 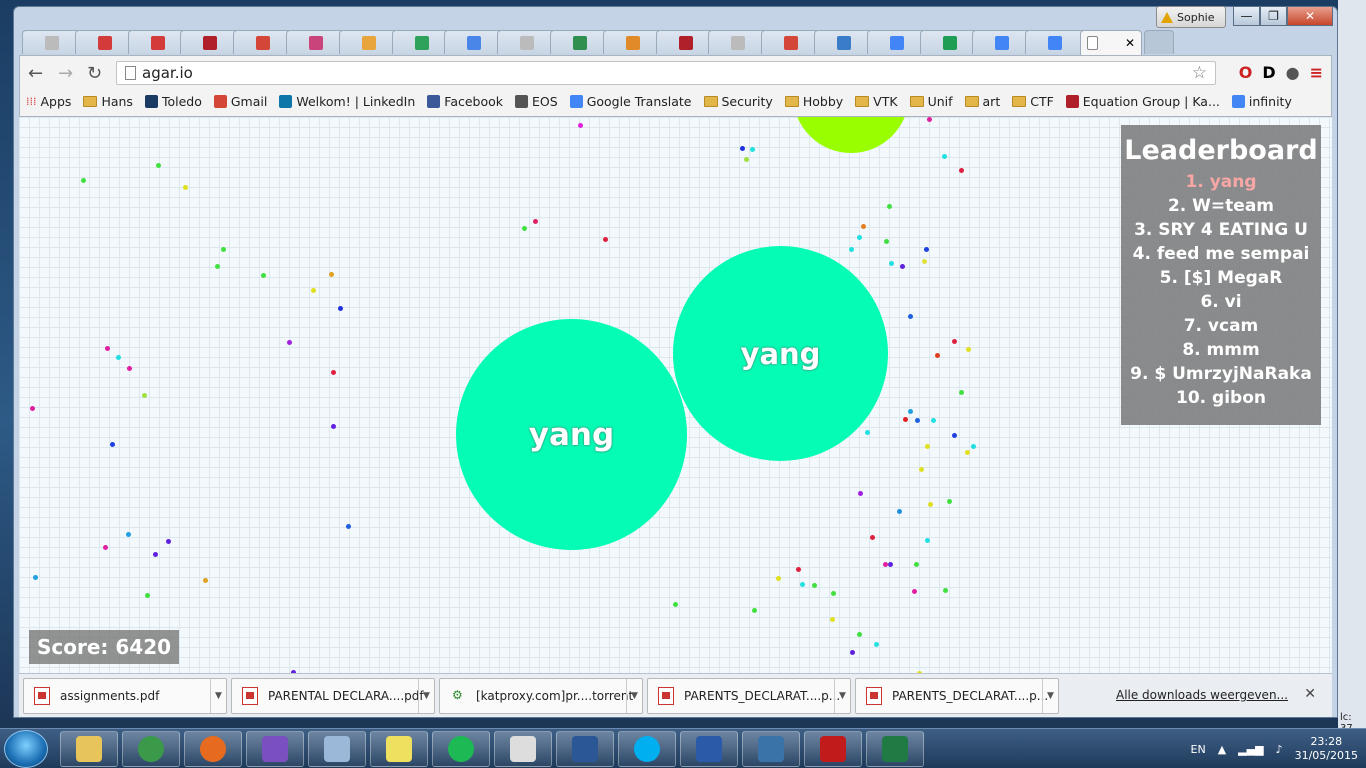 What do you see at coordinates (585, 749) in the screenshot?
I see `taskbar-word` at bounding box center [585, 749].